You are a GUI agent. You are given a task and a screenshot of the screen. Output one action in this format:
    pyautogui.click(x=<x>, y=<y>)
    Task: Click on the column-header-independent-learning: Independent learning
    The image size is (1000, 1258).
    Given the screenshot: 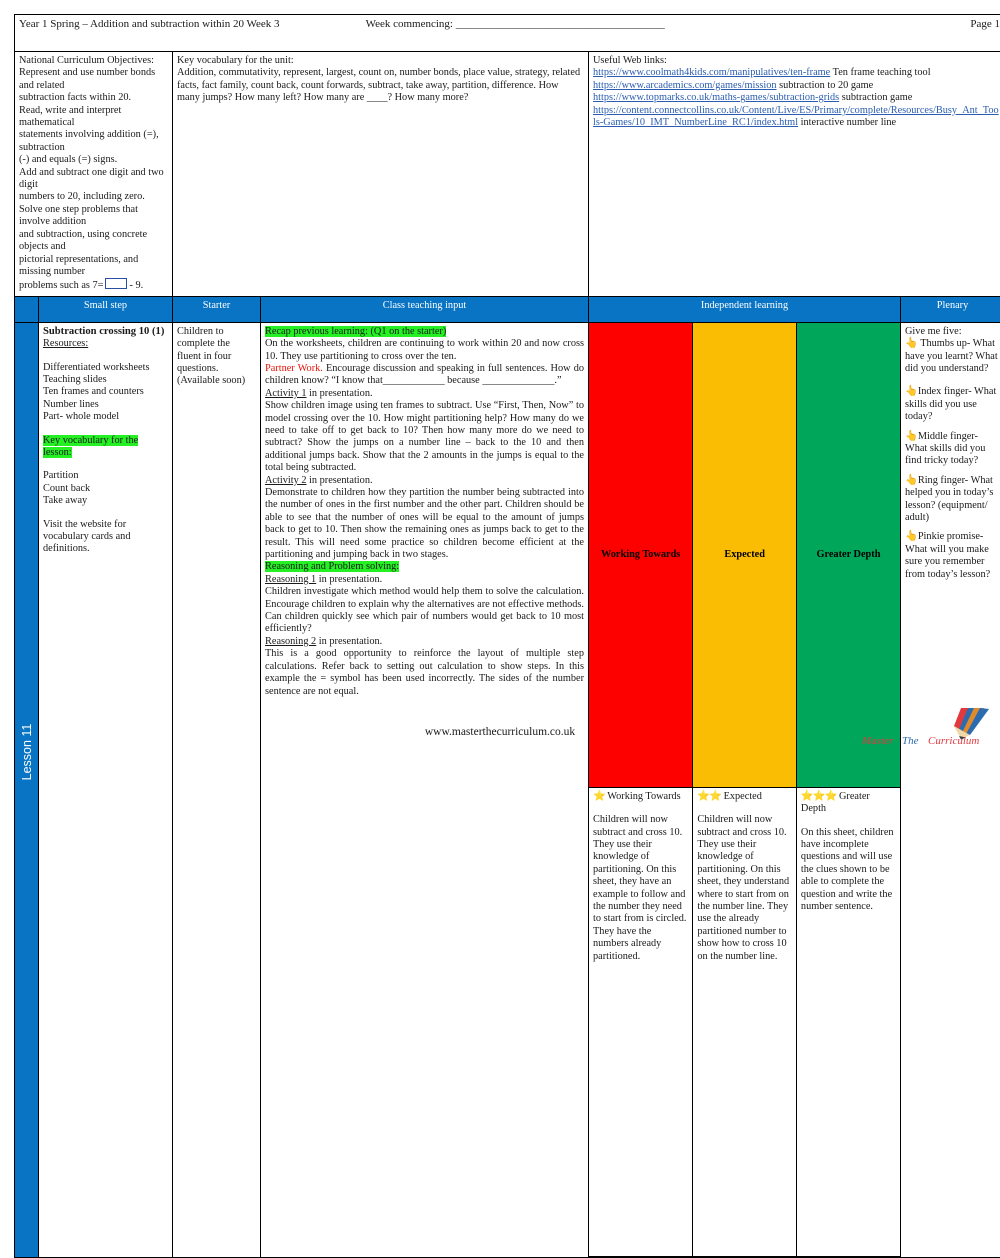 What is the action you would take?
    pyautogui.click(x=745, y=309)
    